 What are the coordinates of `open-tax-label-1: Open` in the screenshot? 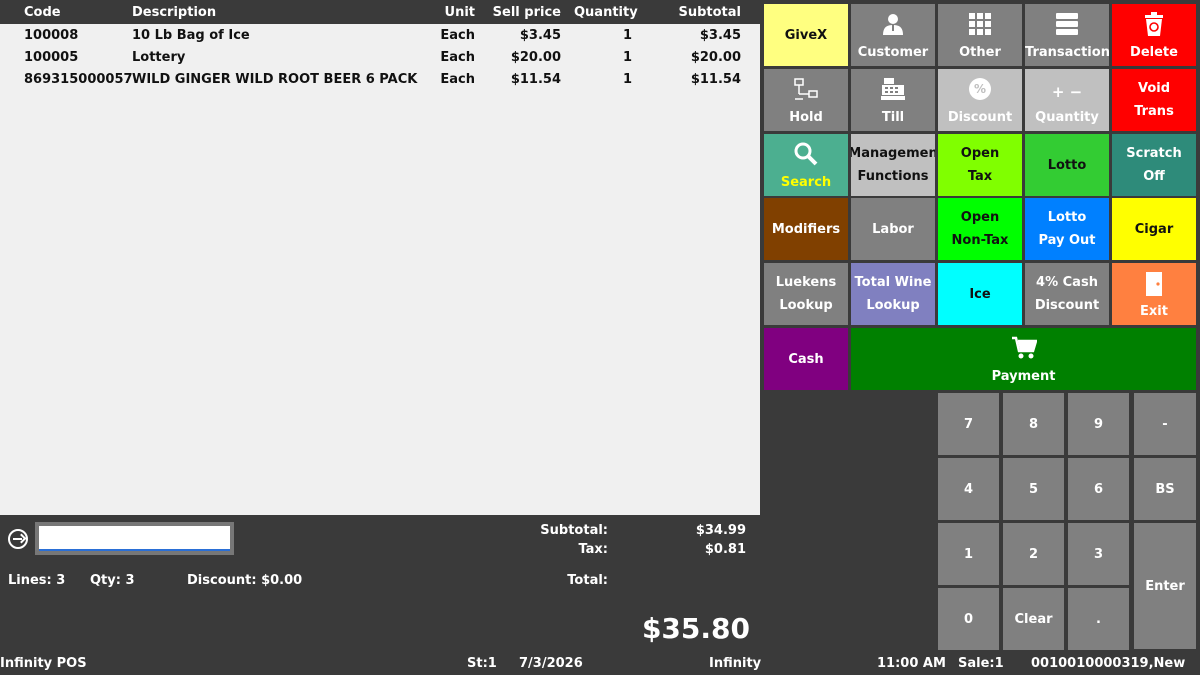 It's located at (980, 153).